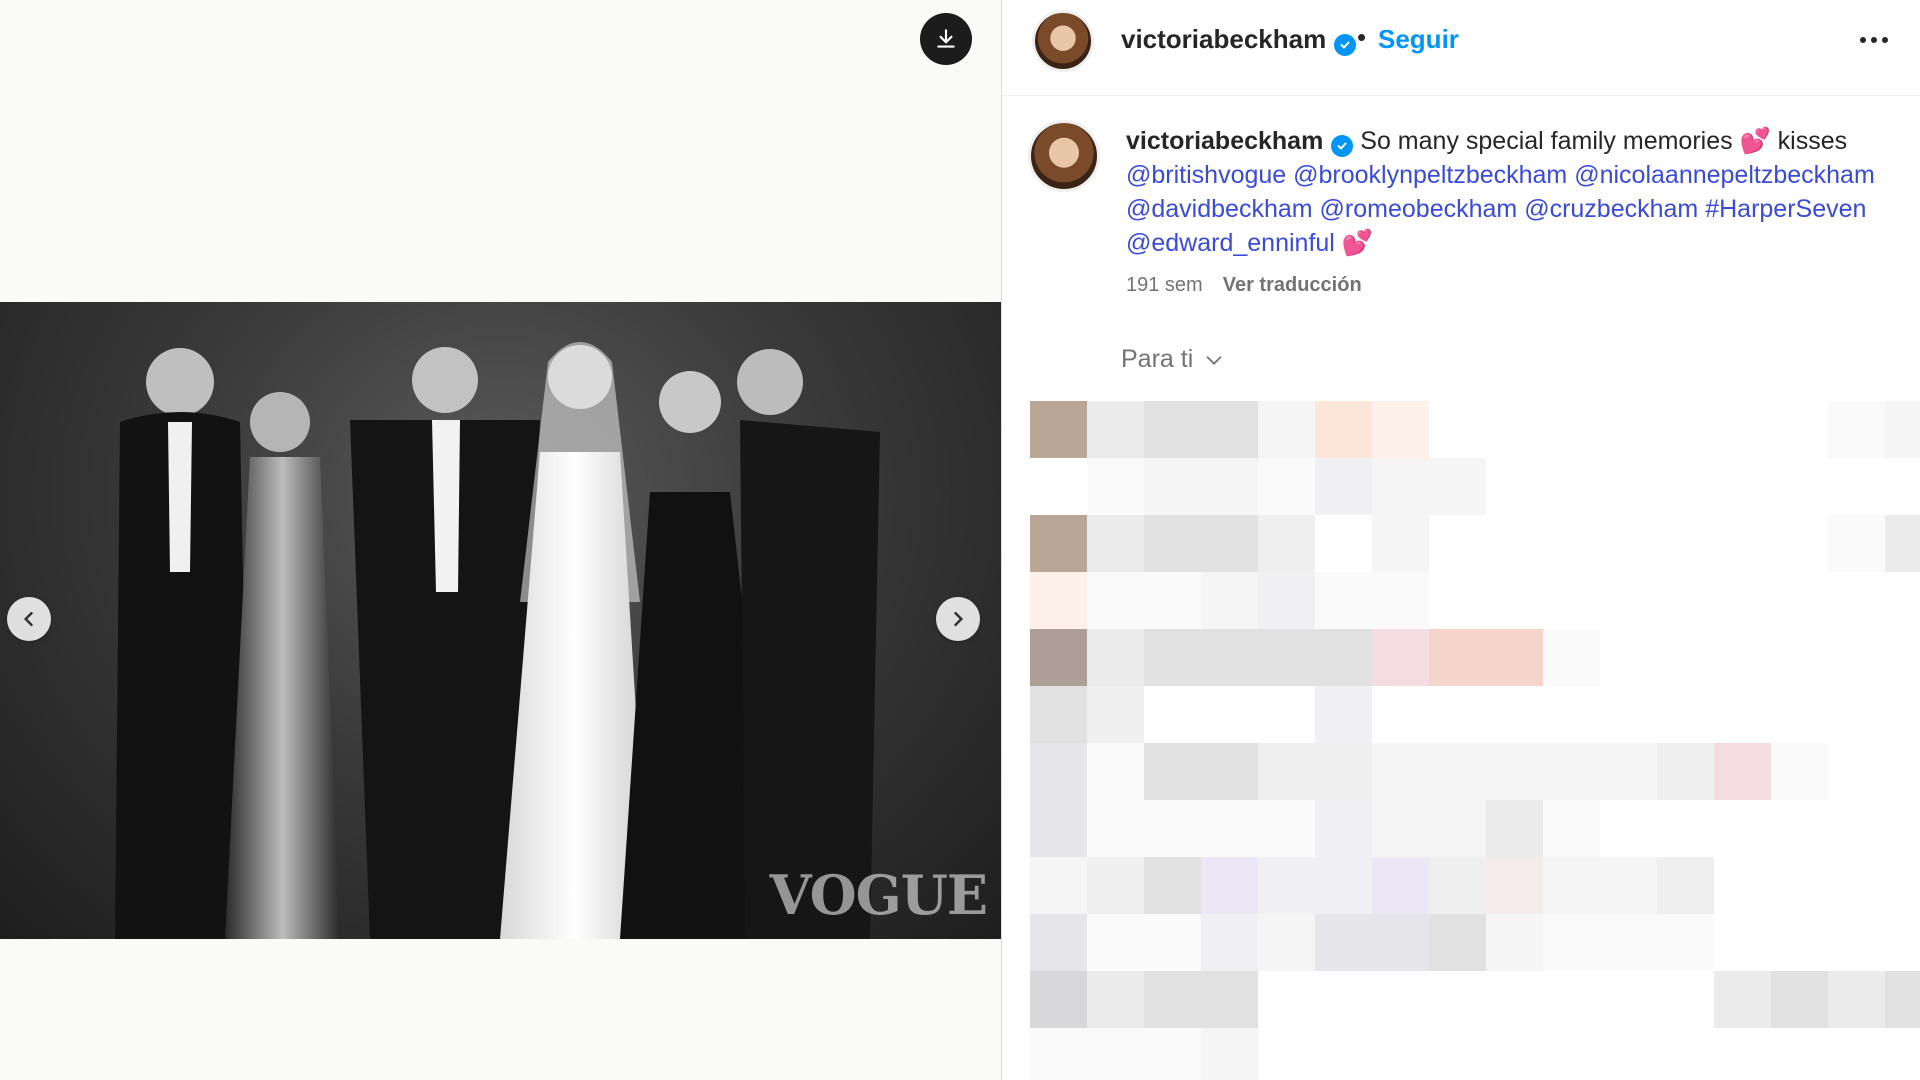 Image resolution: width=1920 pixels, height=1080 pixels. Describe the element at coordinates (1224, 141) in the screenshot. I see `caption-username: victoriabeckham` at that location.